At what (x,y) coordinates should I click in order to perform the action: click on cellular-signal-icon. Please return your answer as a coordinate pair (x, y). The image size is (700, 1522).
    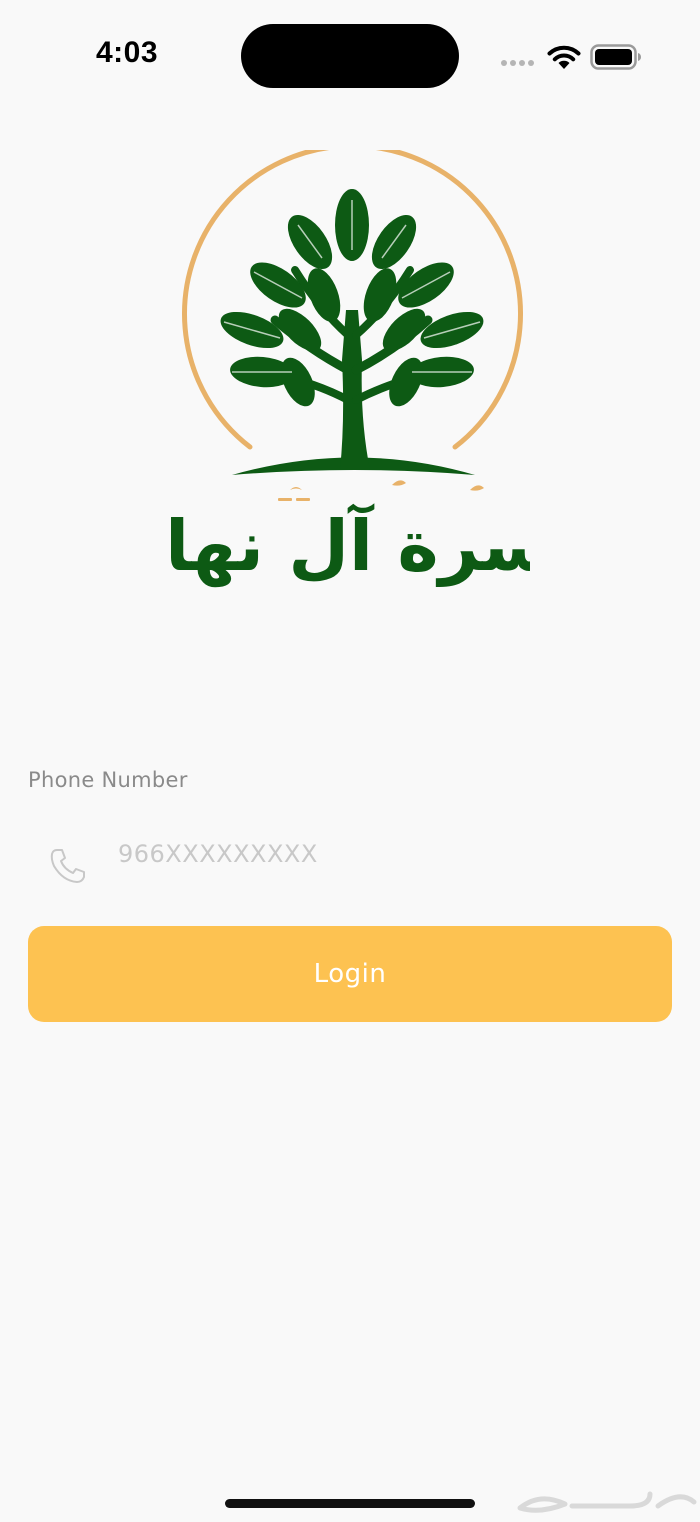
    Looking at the image, I should click on (517, 63).